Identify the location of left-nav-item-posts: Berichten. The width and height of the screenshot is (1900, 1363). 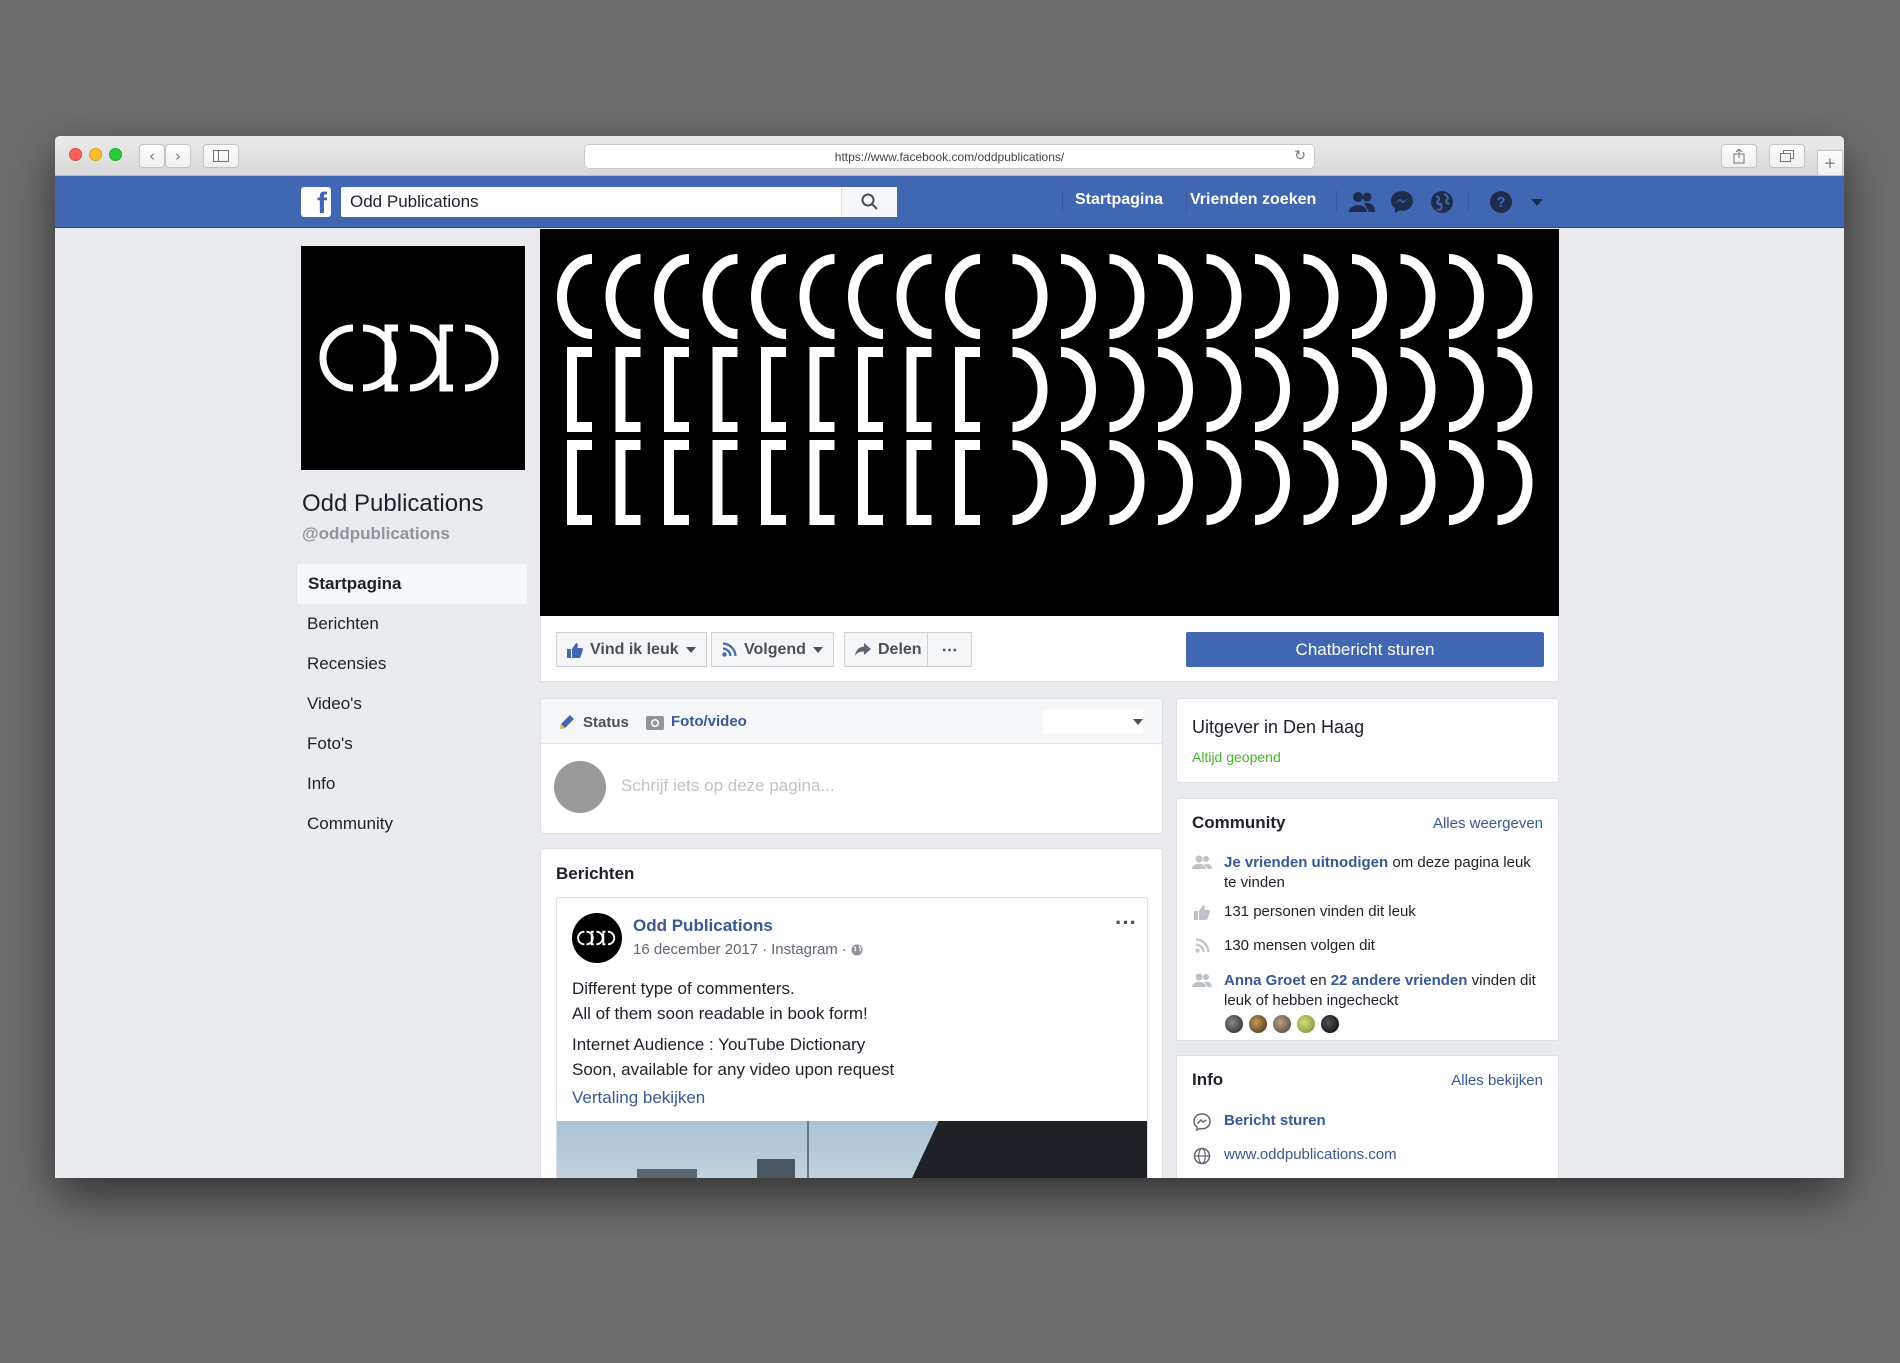
(411, 624).